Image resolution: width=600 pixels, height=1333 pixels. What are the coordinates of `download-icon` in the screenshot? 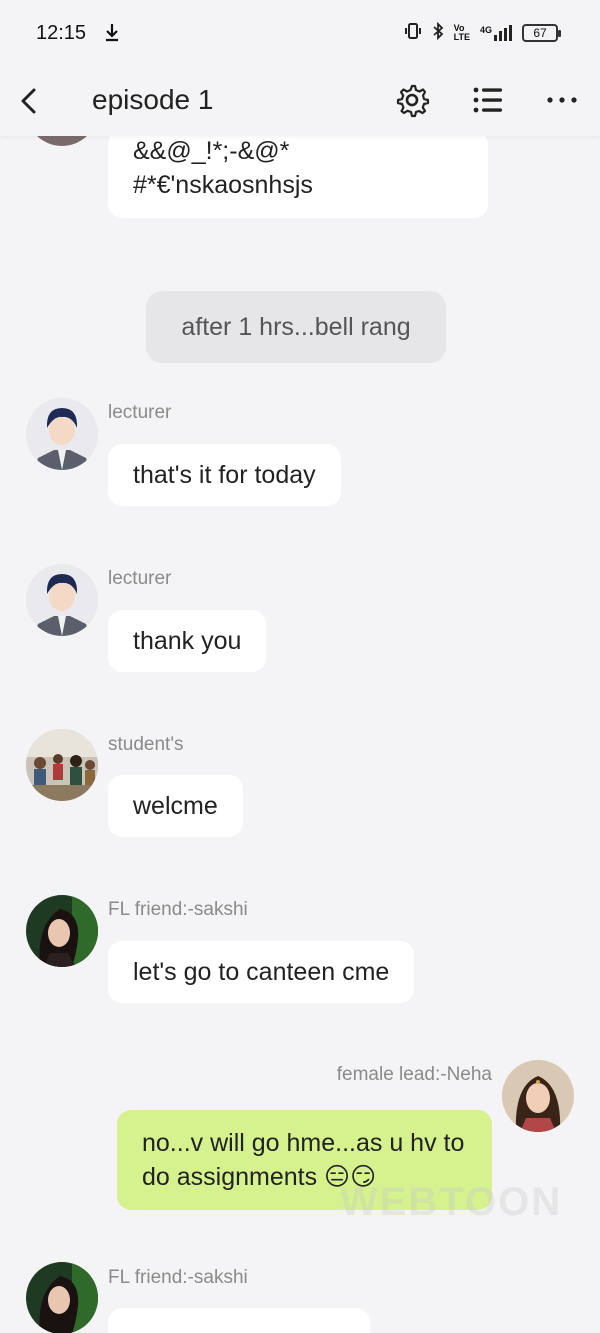 It's located at (112, 34).